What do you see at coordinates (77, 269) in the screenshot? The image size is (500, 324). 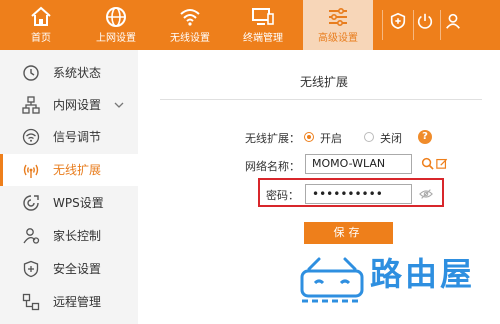 I see `sidebar-item-label: 安全设置` at bounding box center [77, 269].